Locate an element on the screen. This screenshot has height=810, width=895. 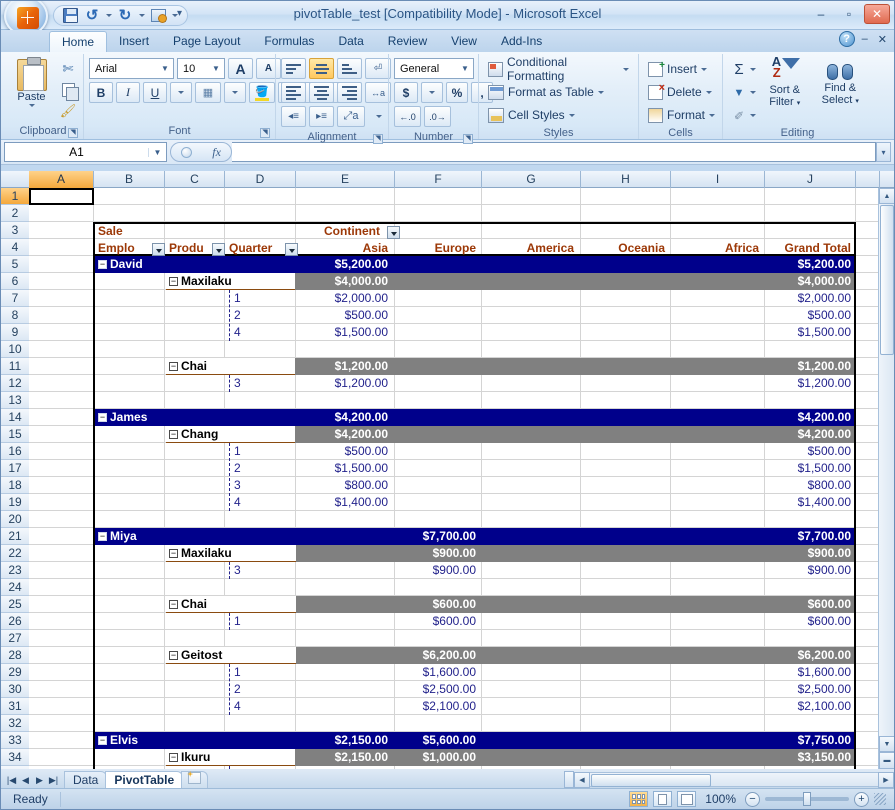
close-document-button: ✕ is located at coordinates (882, 39).